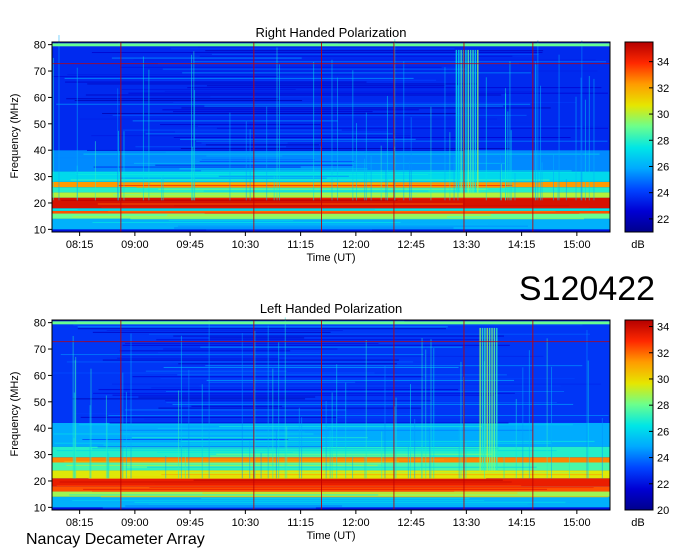 Image resolution: width=680 pixels, height=552 pixels. Describe the element at coordinates (663, 167) in the screenshot. I see `colorbar-tick-label: 26` at that location.